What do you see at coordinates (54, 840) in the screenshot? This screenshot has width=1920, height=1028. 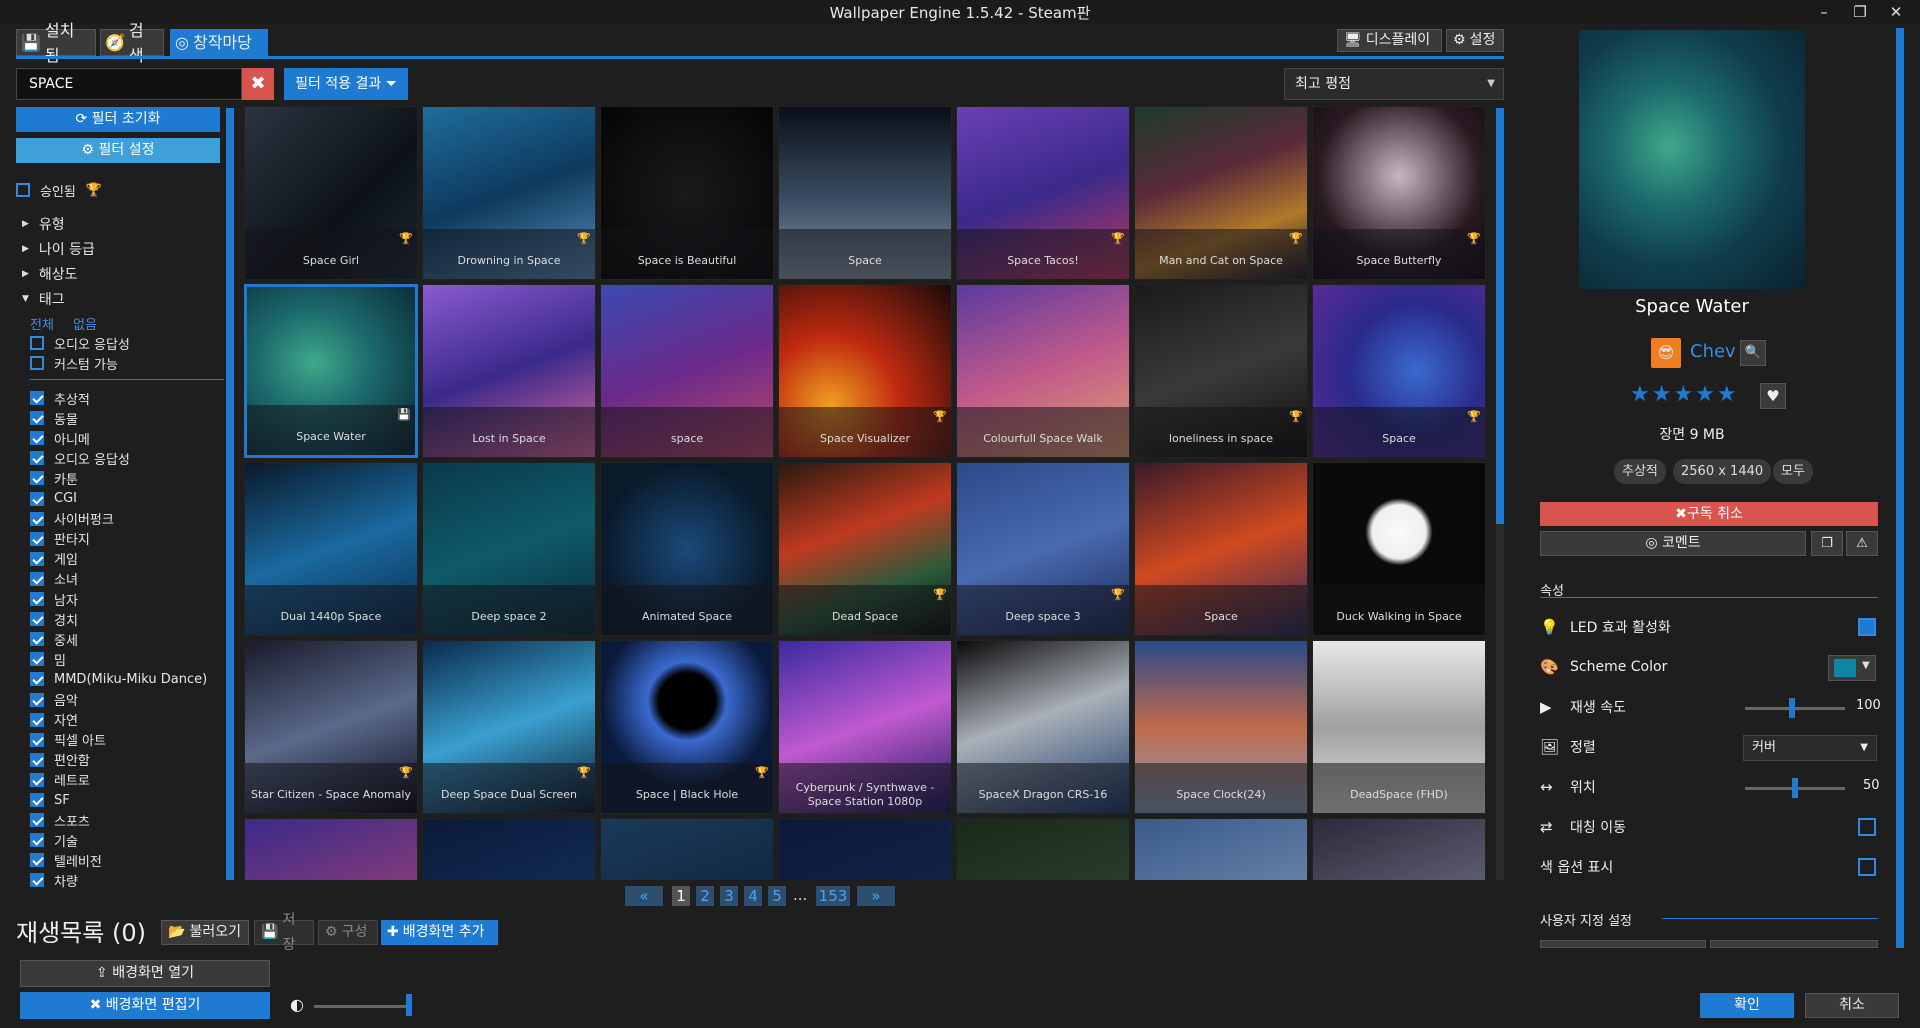 I see `tag-filter-item: 기술` at bounding box center [54, 840].